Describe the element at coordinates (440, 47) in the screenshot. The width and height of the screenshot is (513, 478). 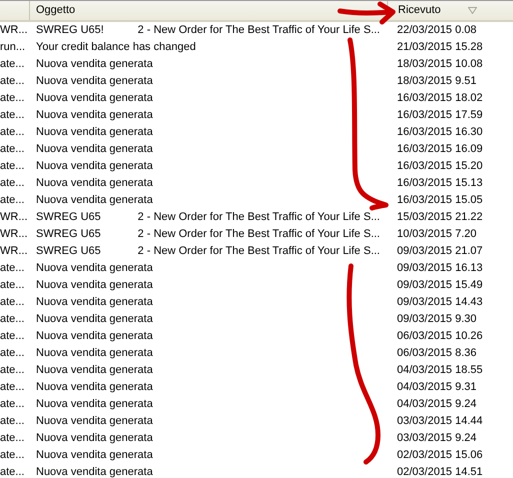
I see `date-cell: 21/03/2015 15.28` at that location.